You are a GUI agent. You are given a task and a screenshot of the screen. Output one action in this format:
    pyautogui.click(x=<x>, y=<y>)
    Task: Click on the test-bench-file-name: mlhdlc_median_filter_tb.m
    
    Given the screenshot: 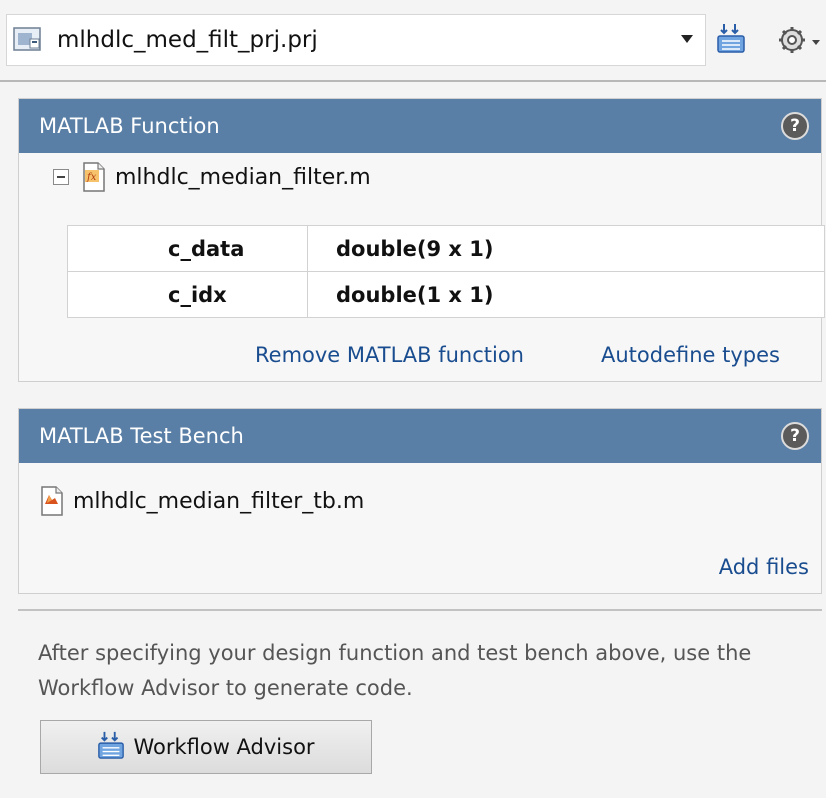 What is the action you would take?
    pyautogui.click(x=219, y=501)
    